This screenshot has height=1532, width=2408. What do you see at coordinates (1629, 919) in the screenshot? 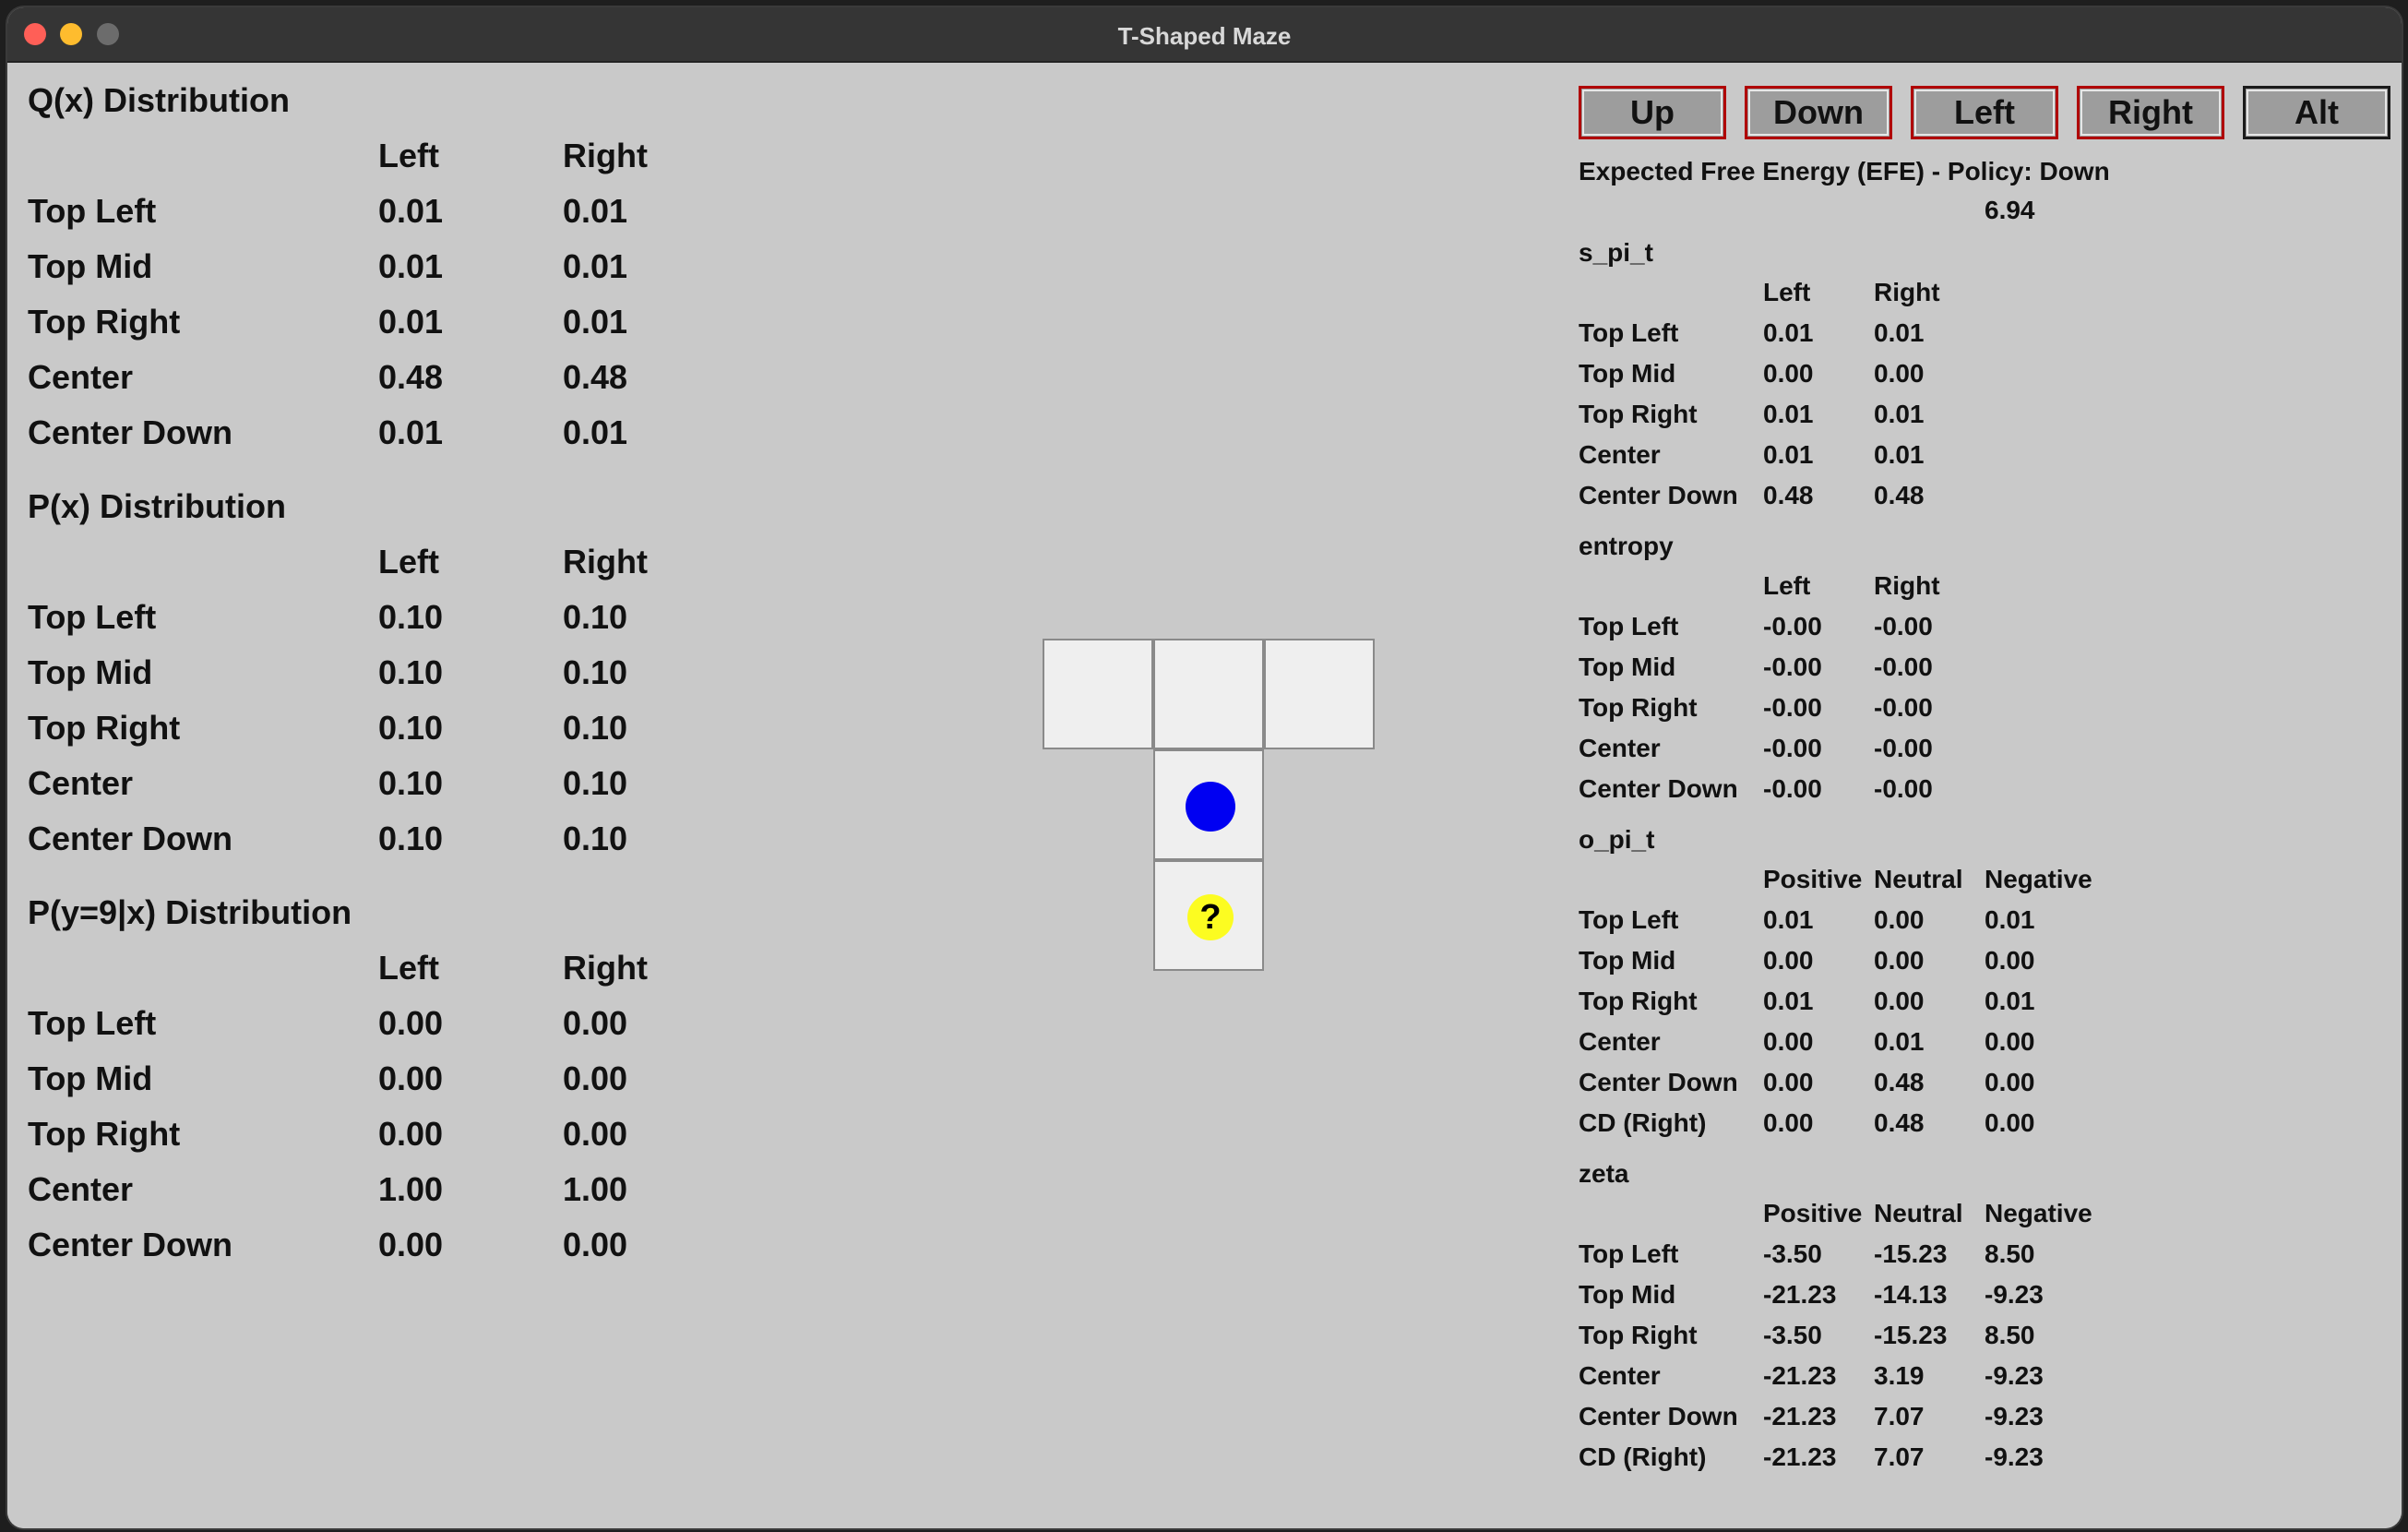
I see `o-pi-t-row-label: Top Left` at bounding box center [1629, 919].